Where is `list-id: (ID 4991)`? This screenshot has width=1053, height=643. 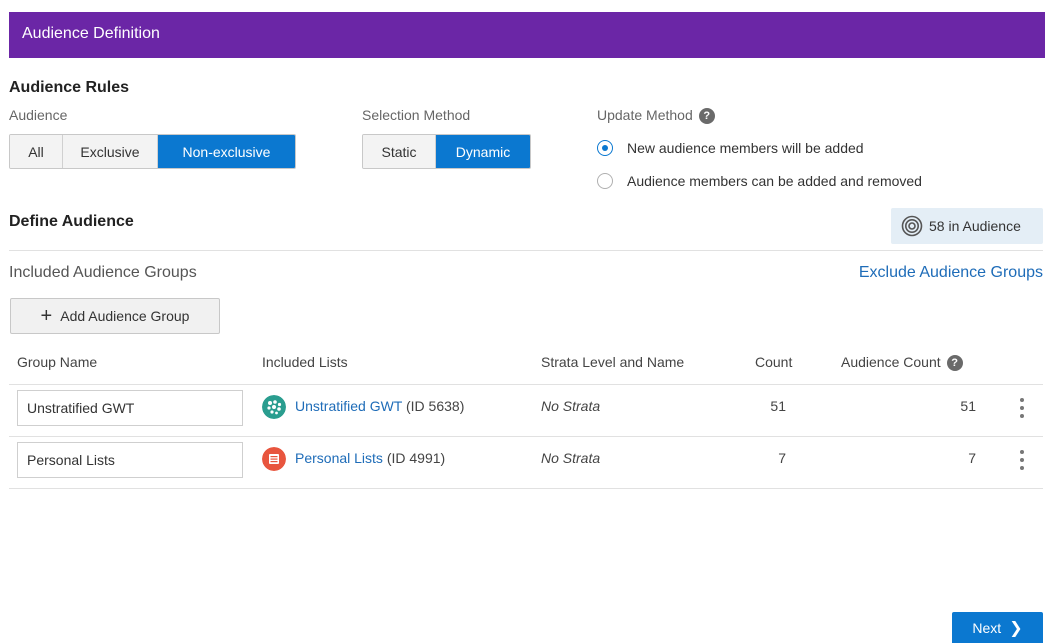 list-id: (ID 4991) is located at coordinates (416, 458).